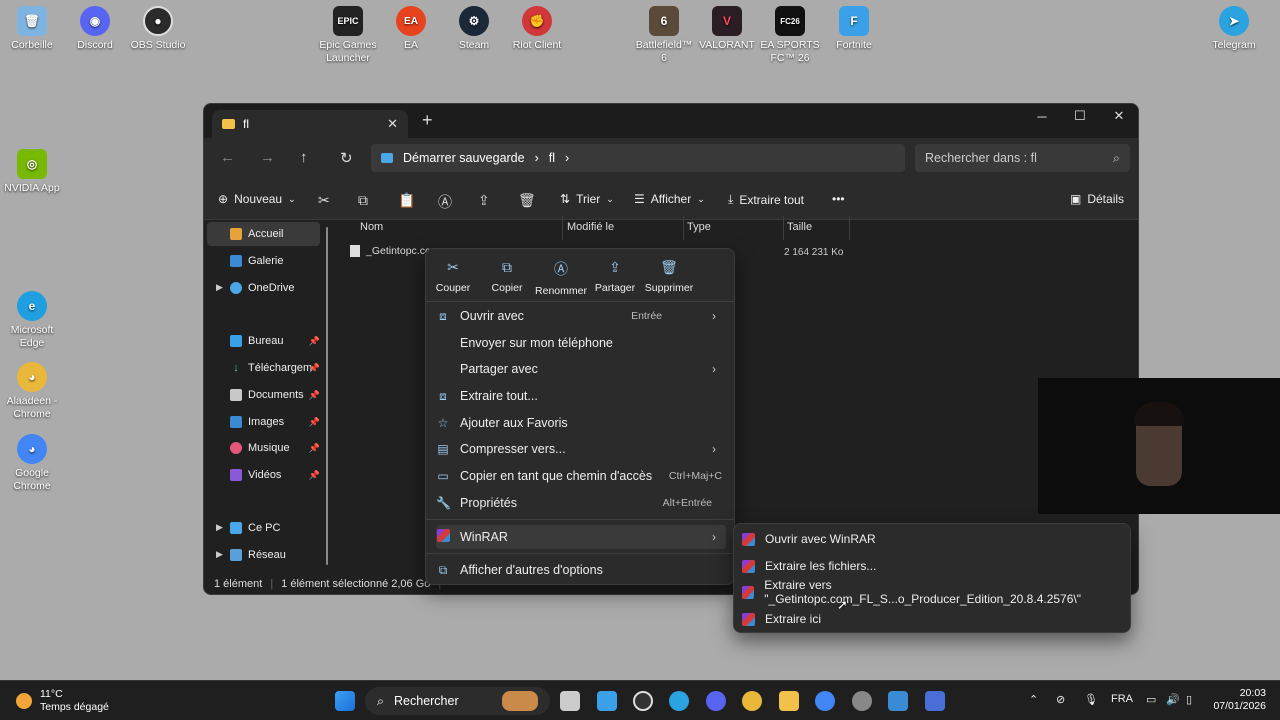 This screenshot has height=720, width=1280. What do you see at coordinates (32, 391) in the screenshot?
I see `desktop-icon-alaadeen-chrome: ◕ Alaadeen - Chrome` at bounding box center [32, 391].